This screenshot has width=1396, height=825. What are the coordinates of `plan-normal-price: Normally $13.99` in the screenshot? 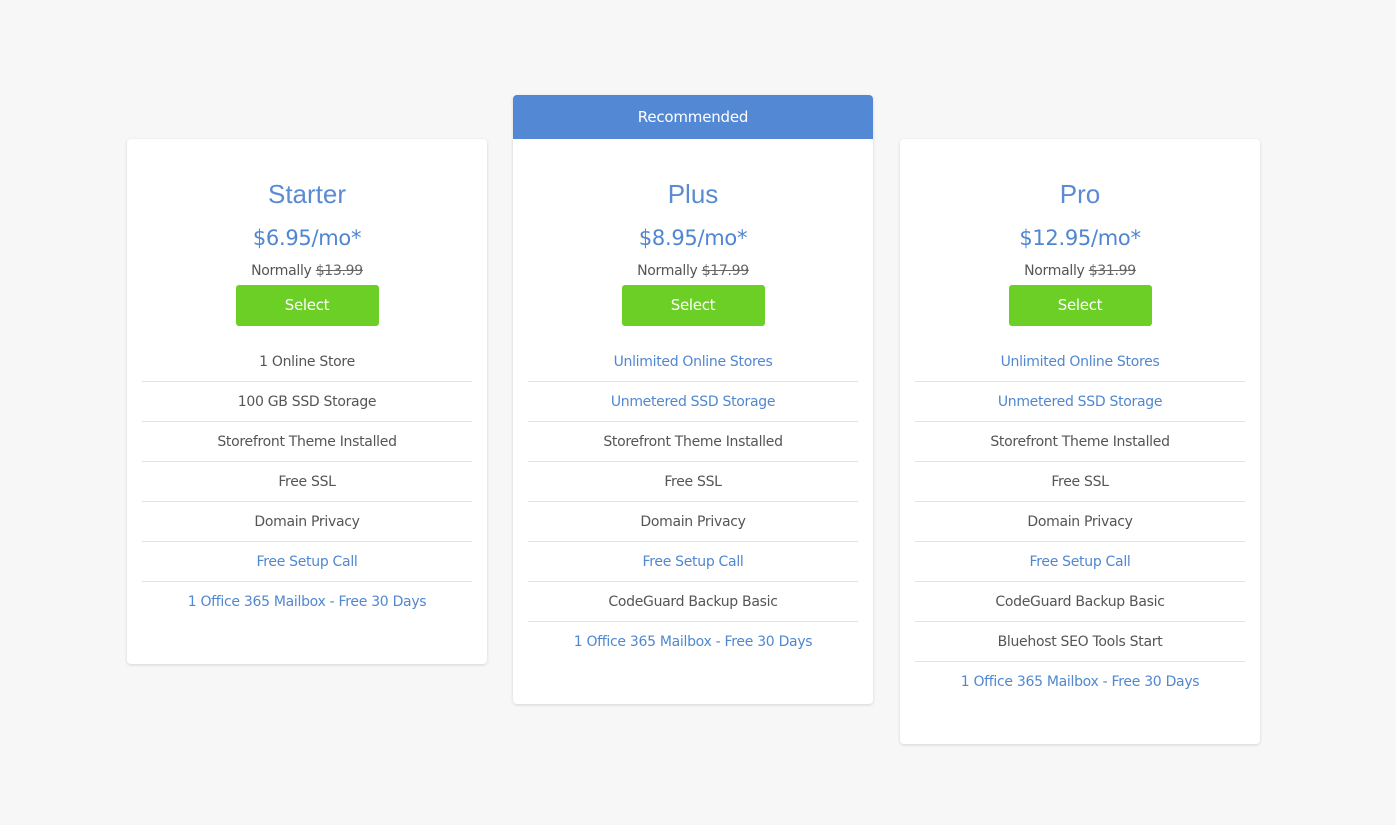 It's located at (307, 271).